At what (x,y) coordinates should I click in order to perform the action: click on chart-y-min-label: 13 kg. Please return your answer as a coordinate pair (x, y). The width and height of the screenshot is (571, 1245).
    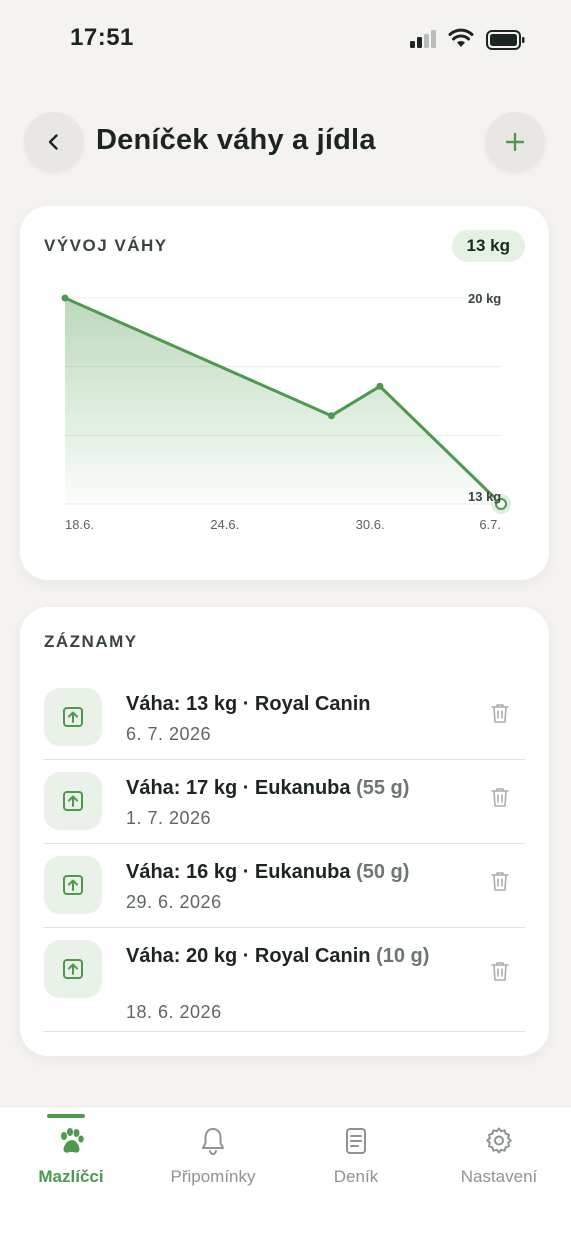
    Looking at the image, I should click on (484, 496).